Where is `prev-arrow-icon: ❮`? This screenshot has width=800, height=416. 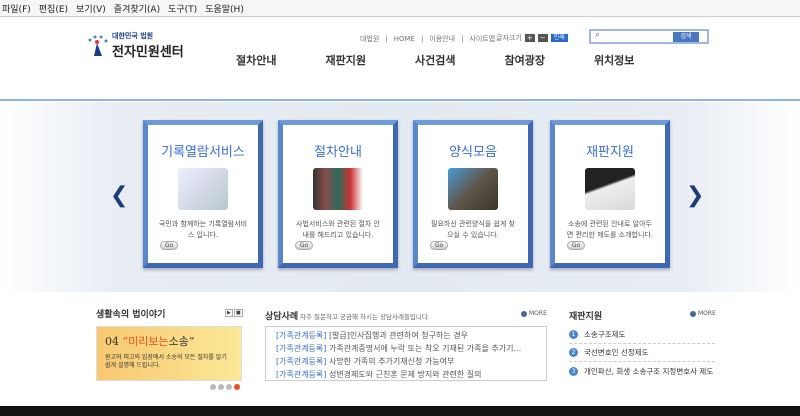
prev-arrow-icon: ❮ is located at coordinates (119, 195).